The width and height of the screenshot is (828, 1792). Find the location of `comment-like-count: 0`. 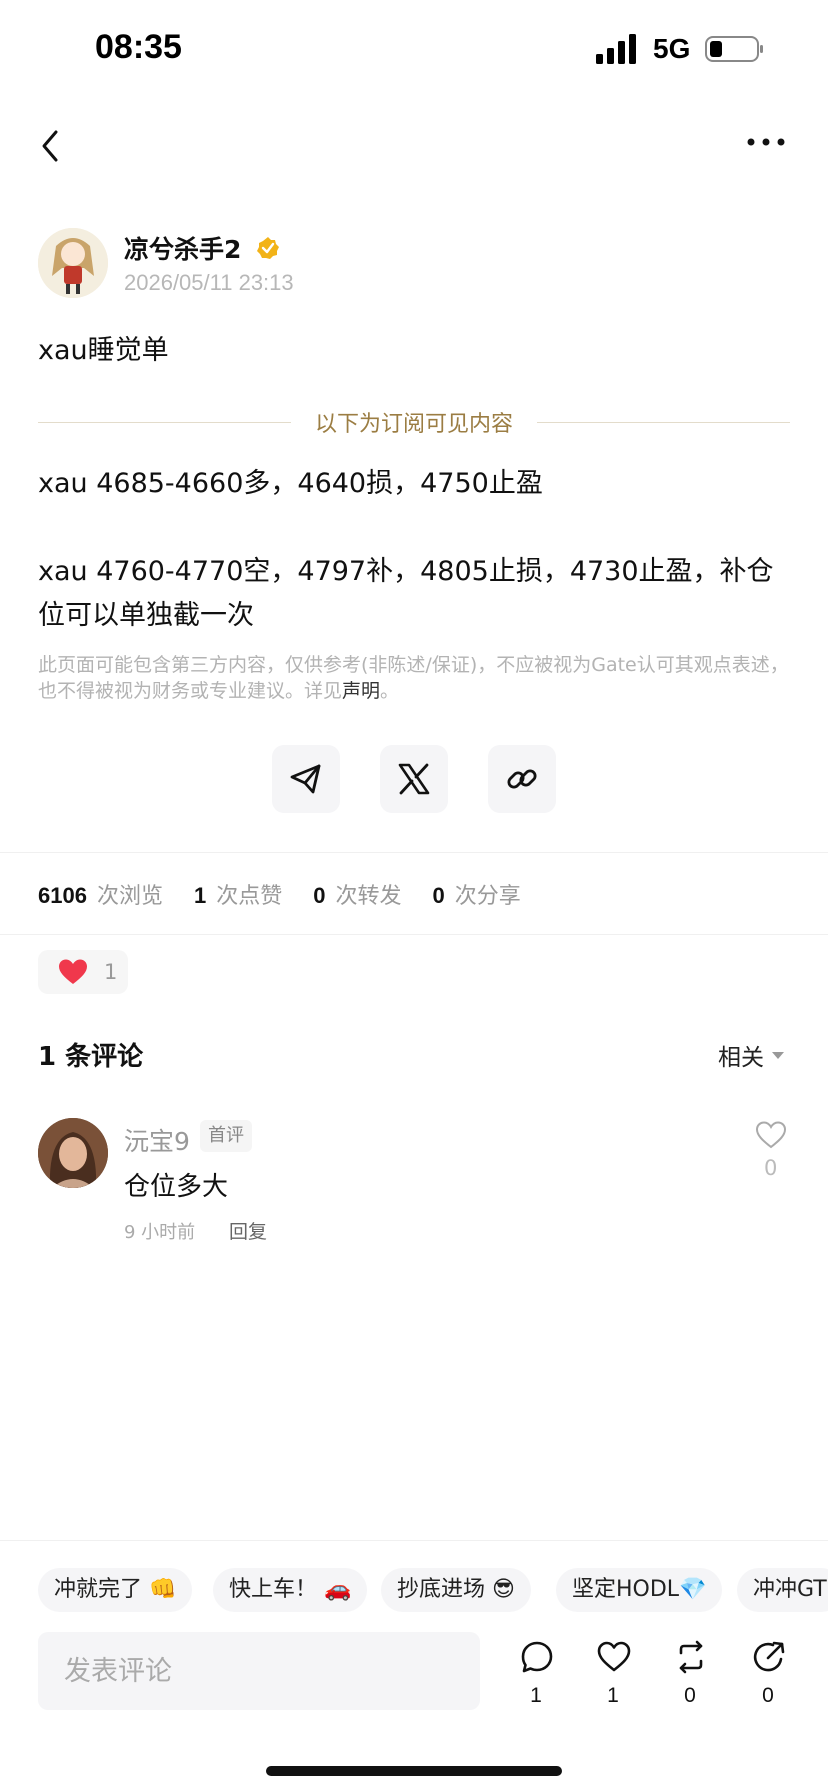

comment-like-count: 0 is located at coordinates (771, 1168).